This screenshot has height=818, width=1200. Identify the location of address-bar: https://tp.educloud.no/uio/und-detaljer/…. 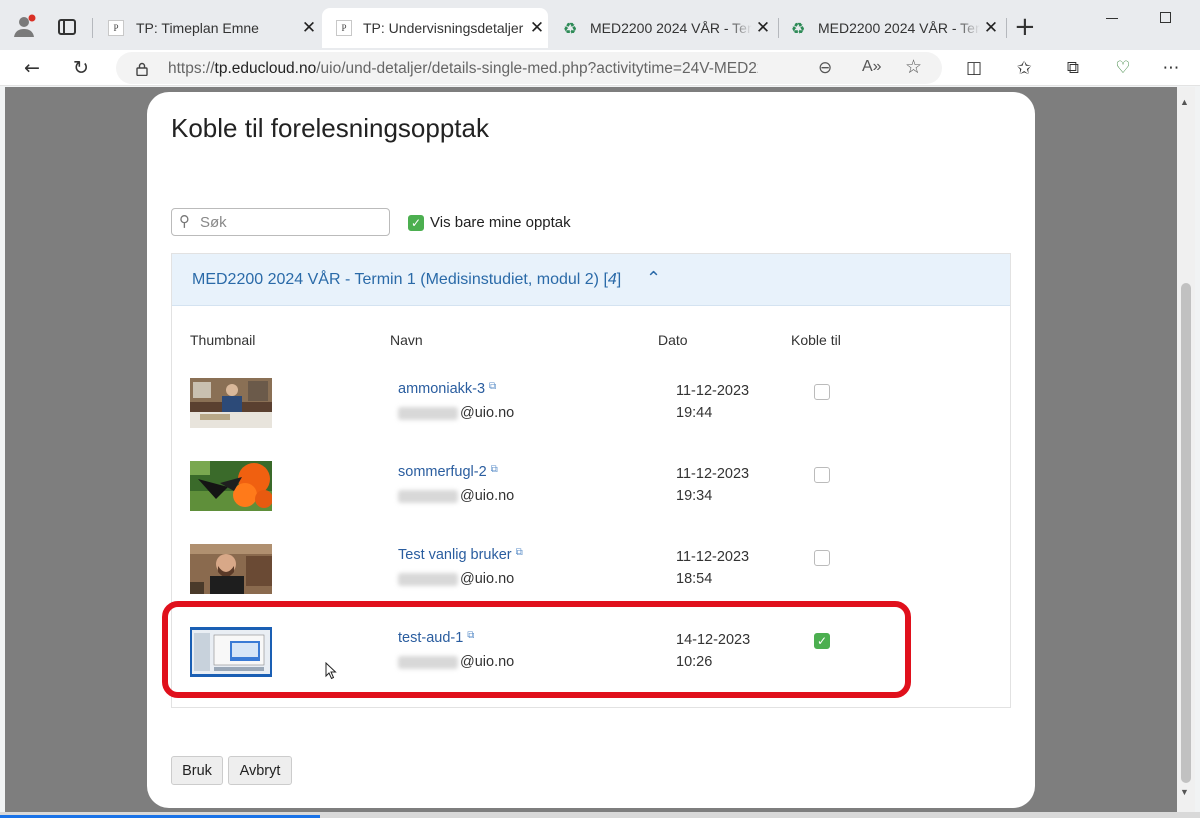
(529, 68).